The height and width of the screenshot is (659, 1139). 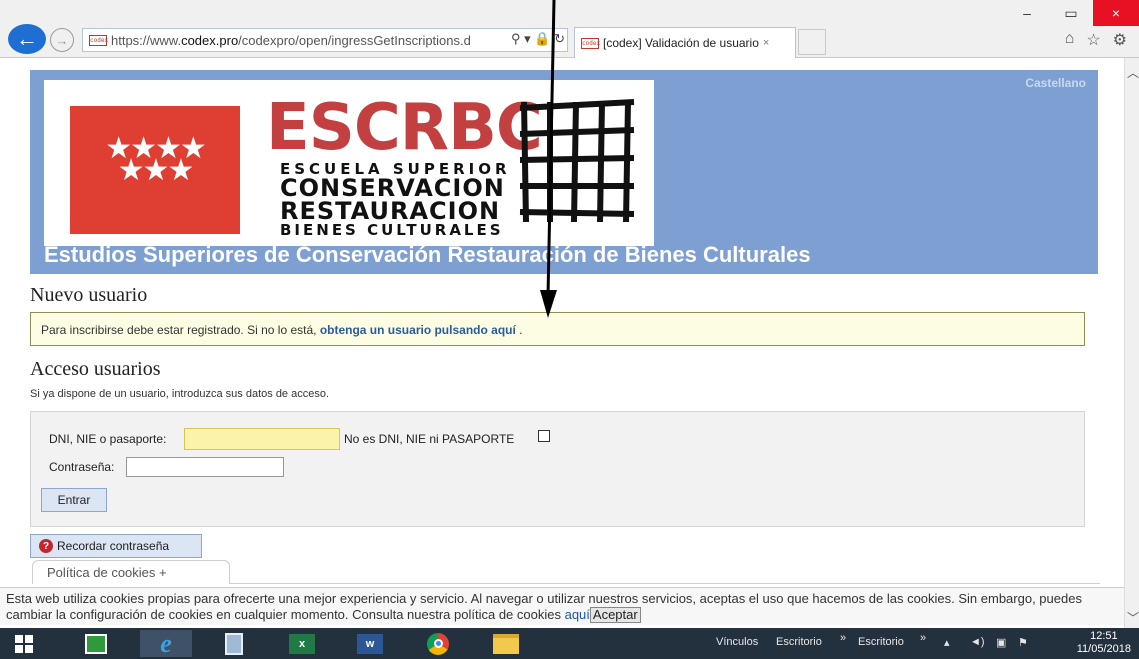 What do you see at coordinates (82, 467) in the screenshot?
I see `password-label: Contraseña:` at bounding box center [82, 467].